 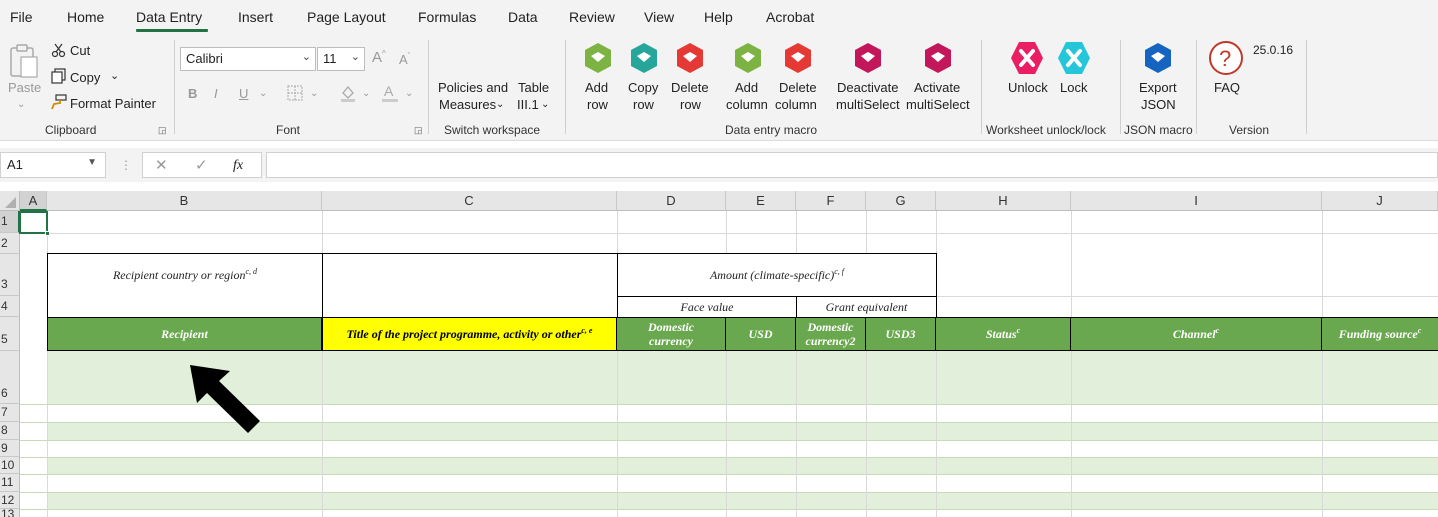 What do you see at coordinates (671, 334) in the screenshot?
I see `domestic-currency-header: Domestic currency` at bounding box center [671, 334].